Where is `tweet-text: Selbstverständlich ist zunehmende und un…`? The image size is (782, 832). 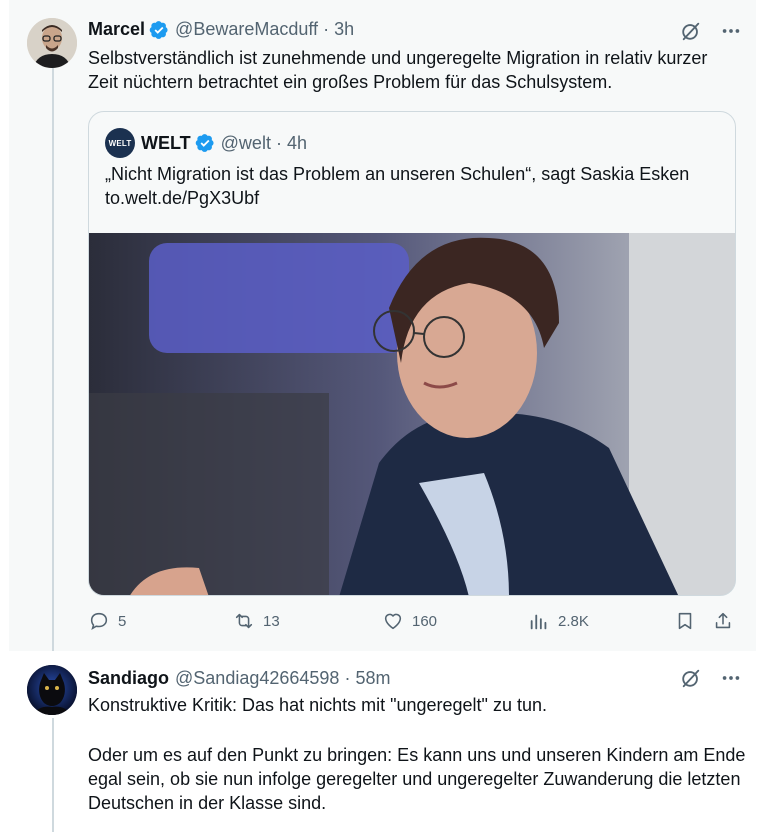
tweet-text: Selbstverständlich ist zunehmende und un… is located at coordinates (398, 70).